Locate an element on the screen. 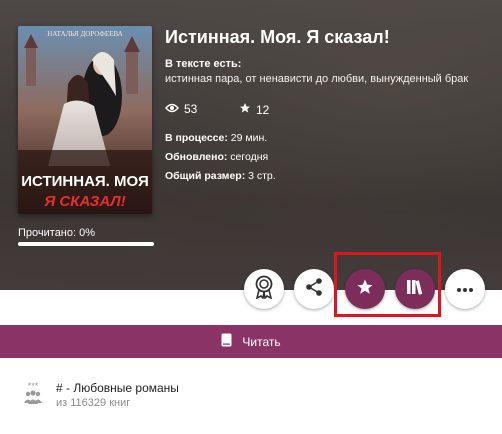  more-button is located at coordinates (465, 289).